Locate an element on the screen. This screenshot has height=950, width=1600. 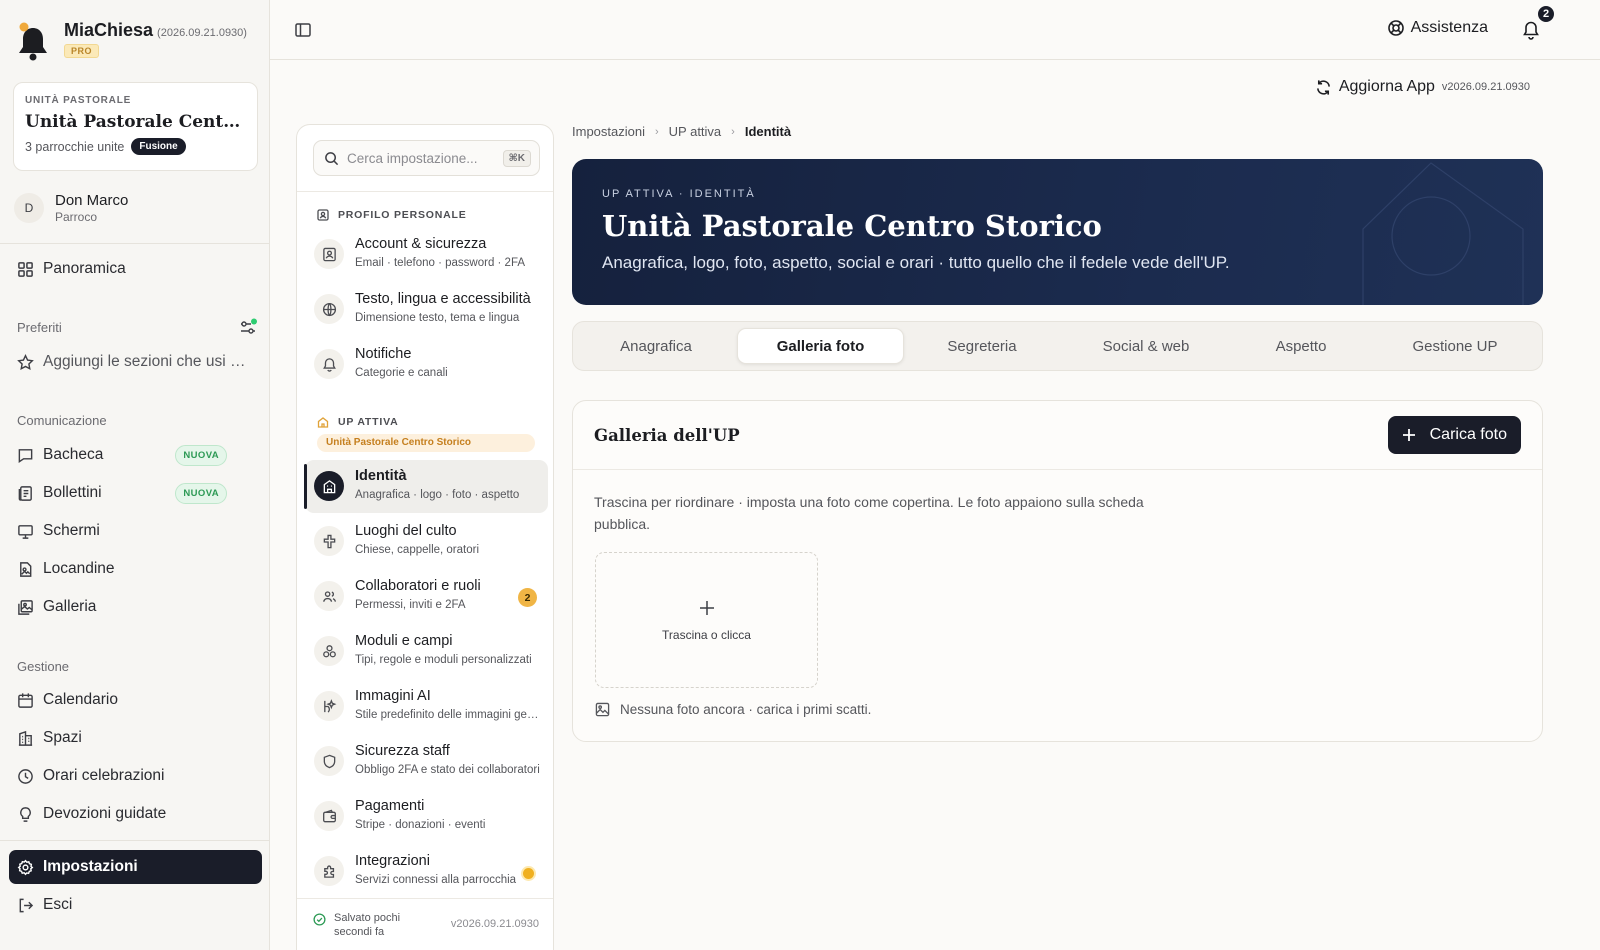
nav-label: Bollettini is located at coordinates (72, 492).